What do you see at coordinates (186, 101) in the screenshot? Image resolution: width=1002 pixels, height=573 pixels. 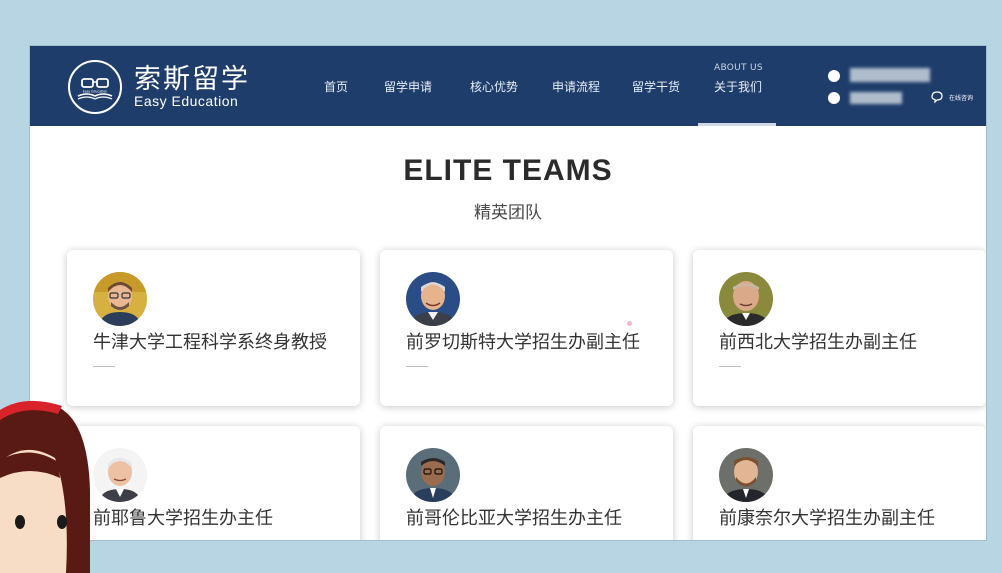 I see `brand-name-en: Easy Education` at bounding box center [186, 101].